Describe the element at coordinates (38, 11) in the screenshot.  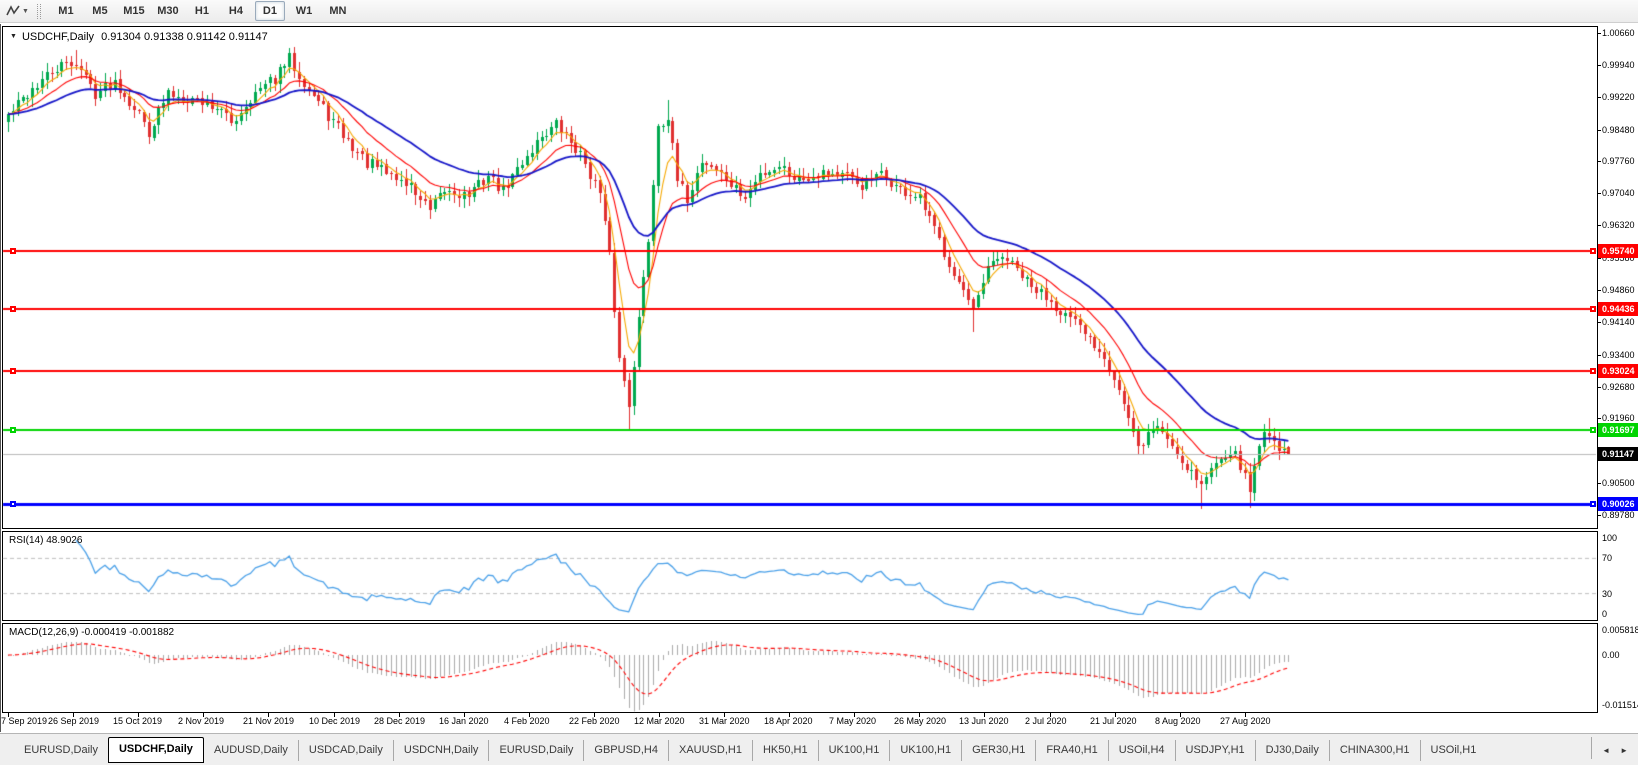
I see `toolbar-drag-handle` at that location.